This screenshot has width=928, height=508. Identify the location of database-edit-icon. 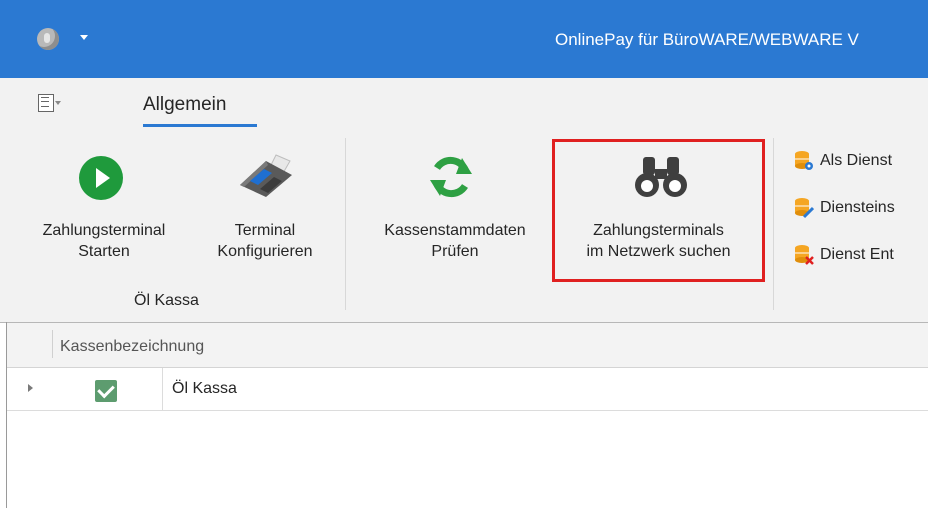
(804, 208).